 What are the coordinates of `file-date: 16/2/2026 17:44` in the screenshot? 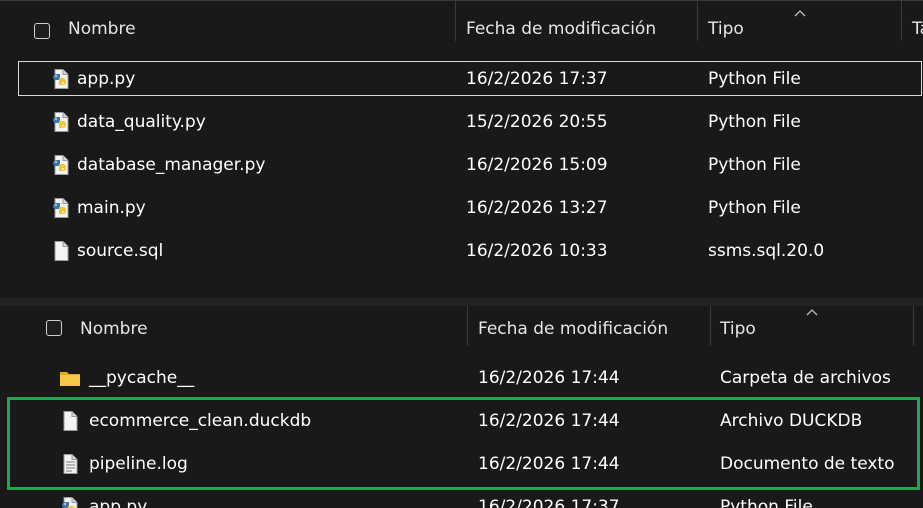 It's located at (549, 378).